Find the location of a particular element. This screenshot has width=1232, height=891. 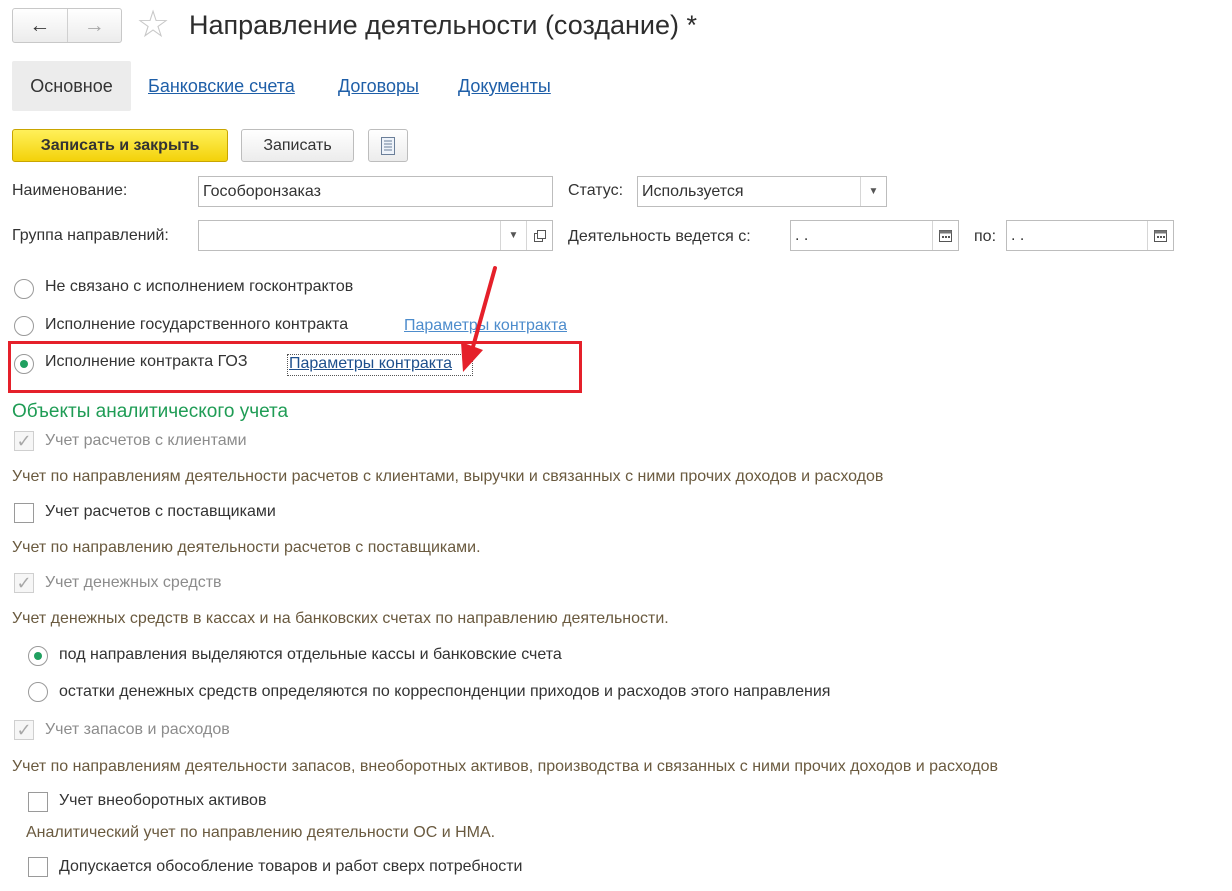

radio-cash-correspondence is located at coordinates (38, 692).